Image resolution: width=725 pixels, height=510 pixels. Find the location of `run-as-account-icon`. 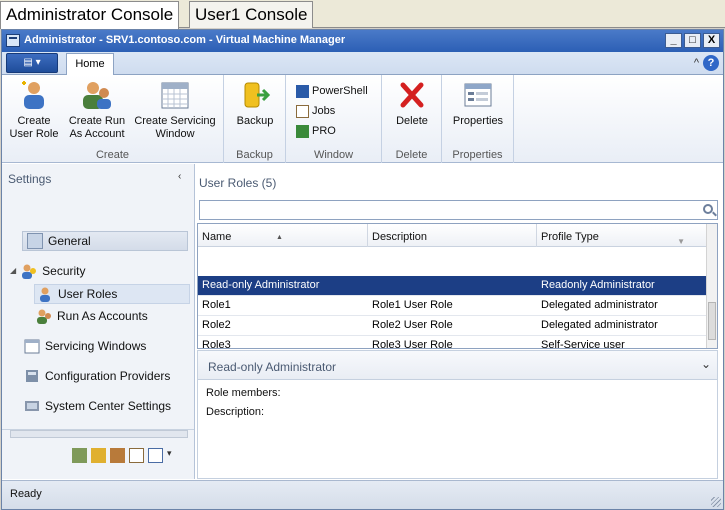

run-as-account-icon is located at coordinates (97, 95).